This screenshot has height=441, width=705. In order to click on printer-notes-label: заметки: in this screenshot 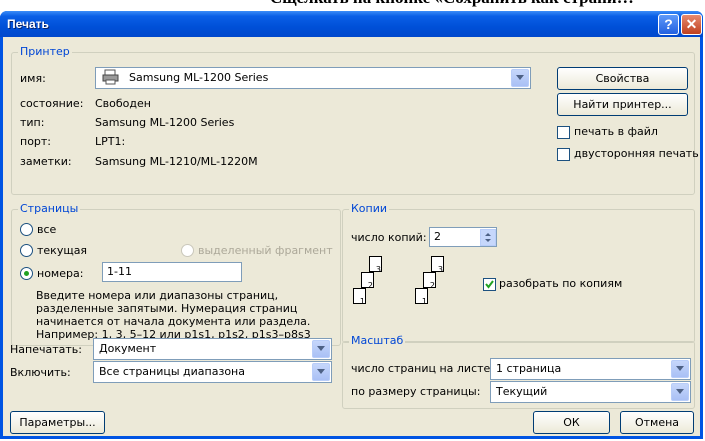, I will do `click(46, 161)`.